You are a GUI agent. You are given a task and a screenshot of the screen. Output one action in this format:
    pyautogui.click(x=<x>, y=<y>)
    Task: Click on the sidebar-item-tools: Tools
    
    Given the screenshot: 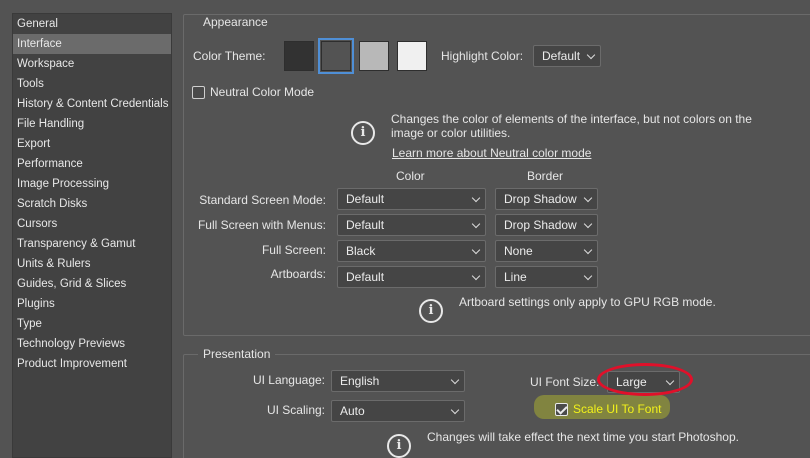 What is the action you would take?
    pyautogui.click(x=92, y=84)
    